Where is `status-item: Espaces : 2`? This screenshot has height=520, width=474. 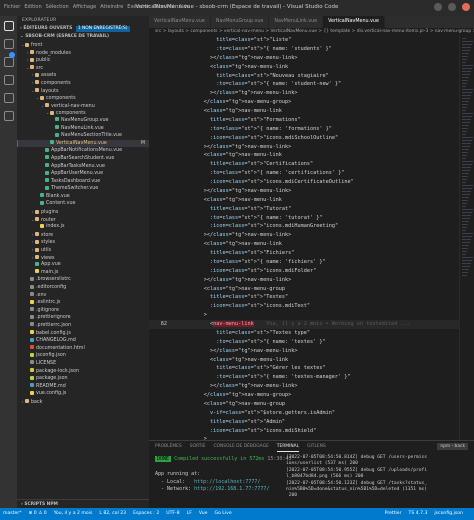
status-item: Espaces : 2 is located at coordinates (146, 513).